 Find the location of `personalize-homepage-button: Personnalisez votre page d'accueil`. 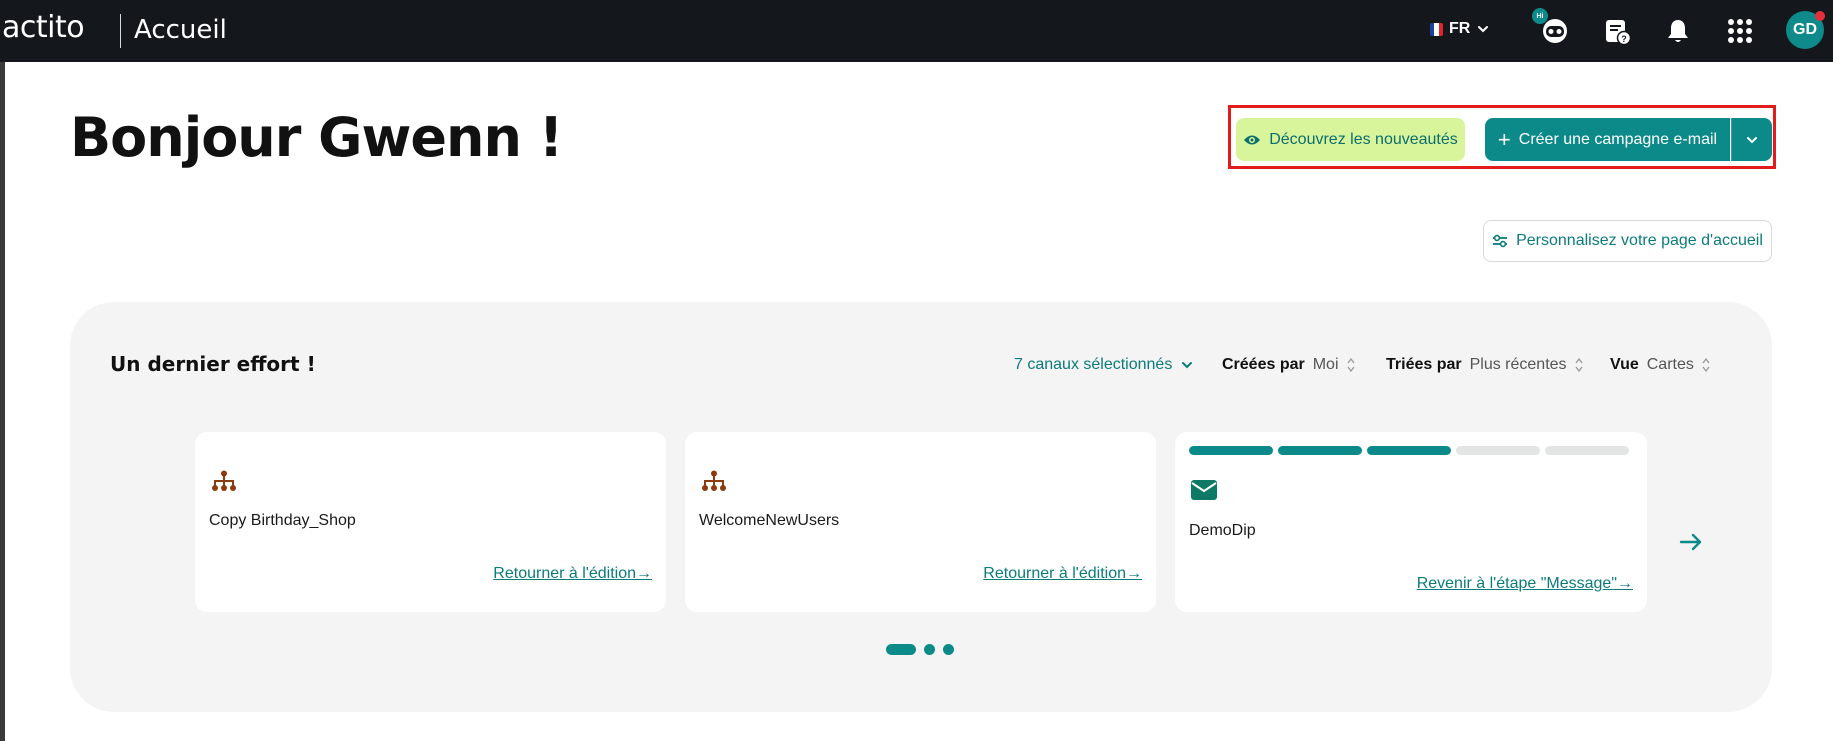

personalize-homepage-button: Personnalisez votre page d'accueil is located at coordinates (1627, 241).